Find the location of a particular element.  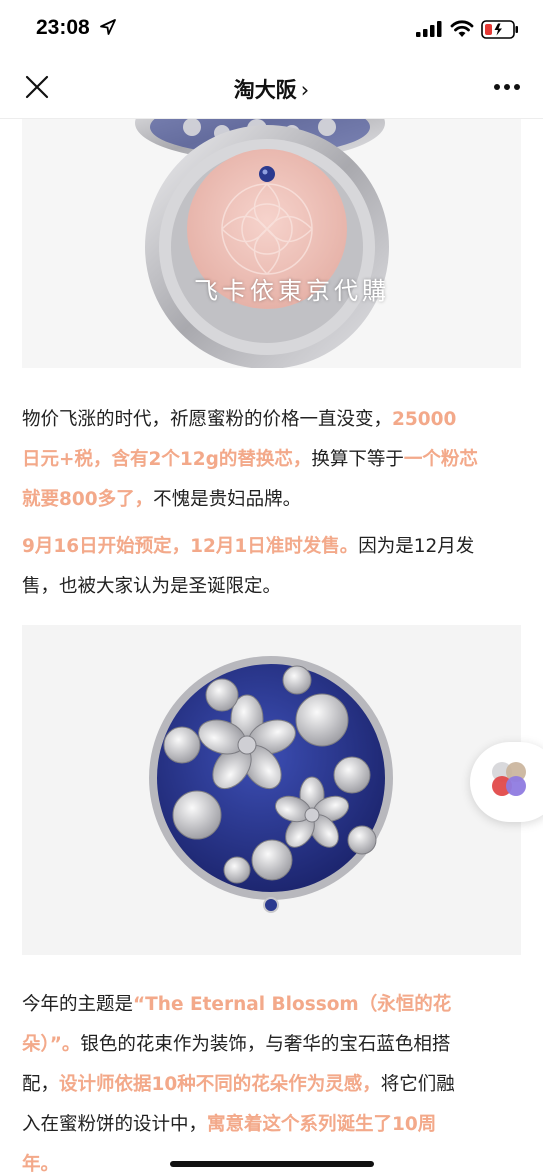

text-segment: 配， is located at coordinates (41, 1084).